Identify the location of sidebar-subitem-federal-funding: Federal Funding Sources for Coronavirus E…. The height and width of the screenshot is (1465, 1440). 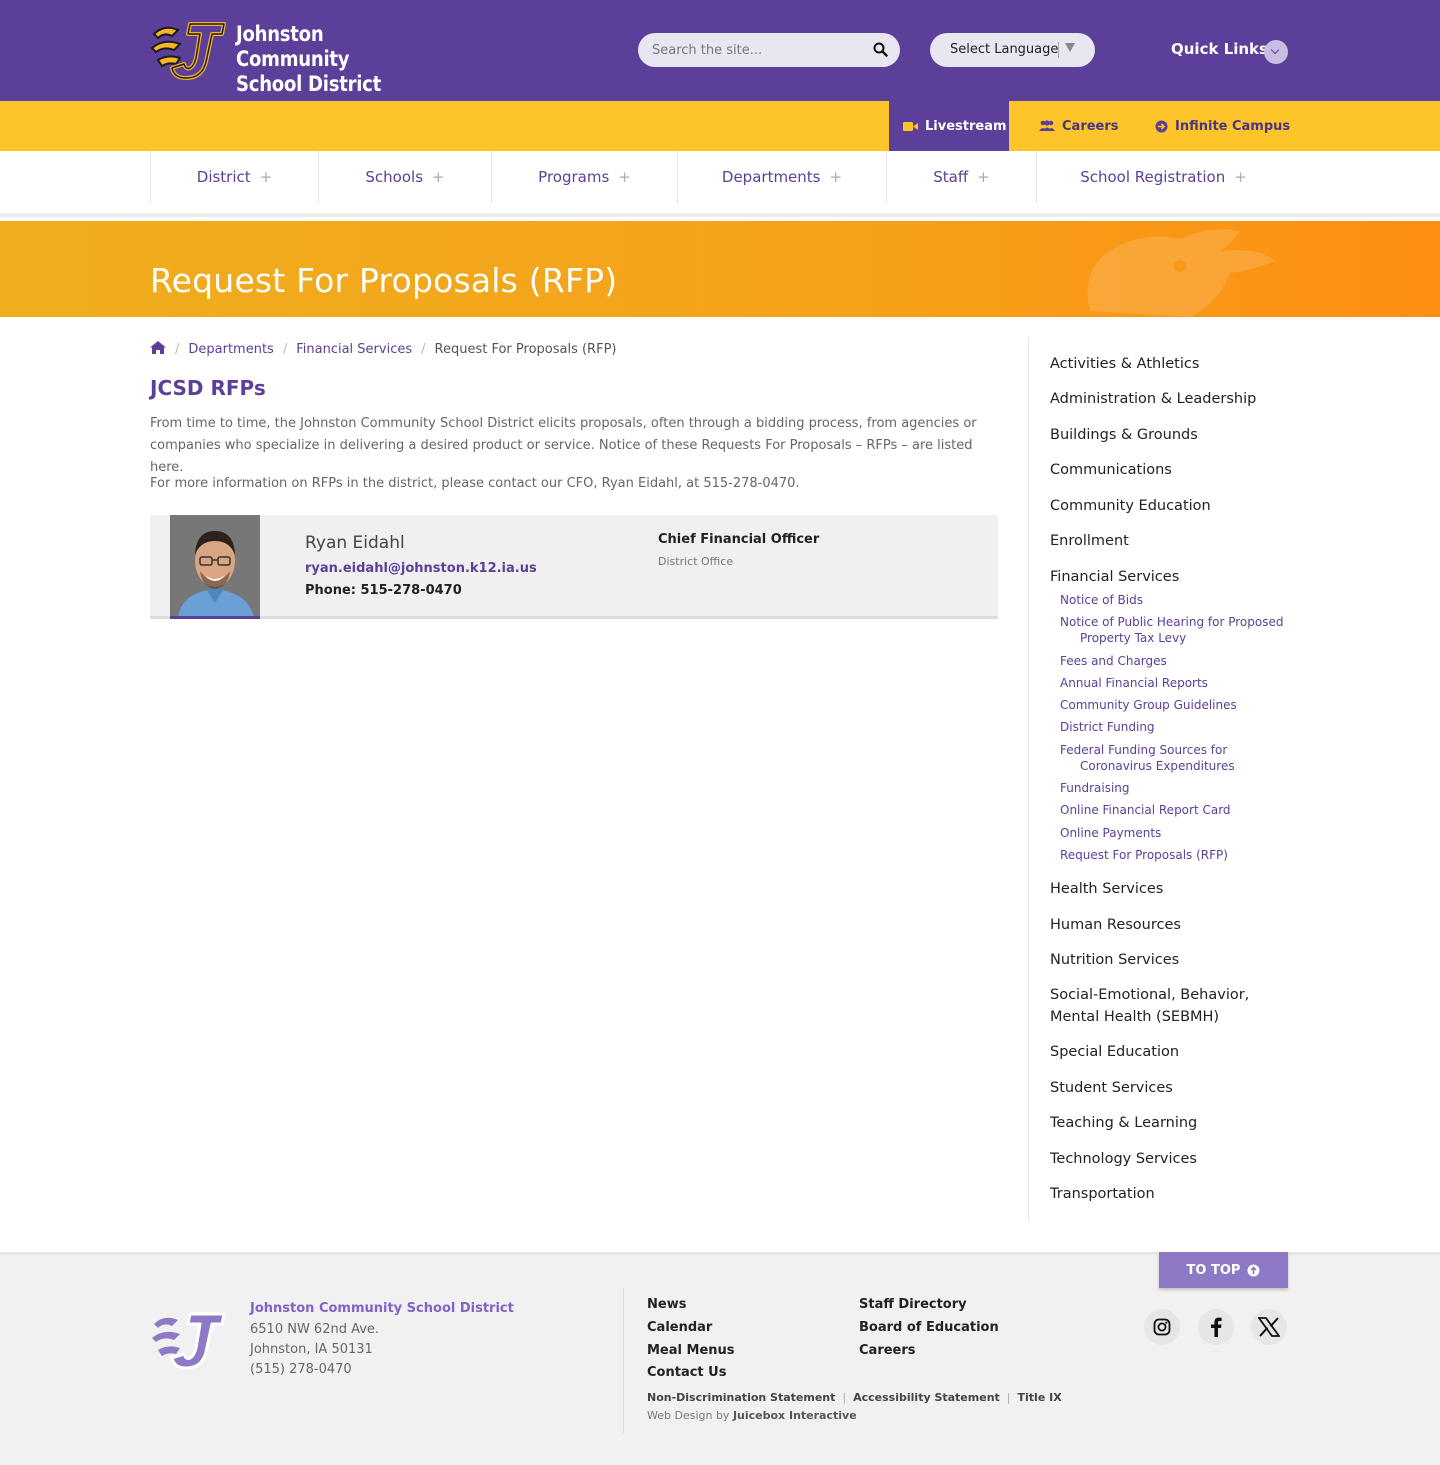
(1175, 758).